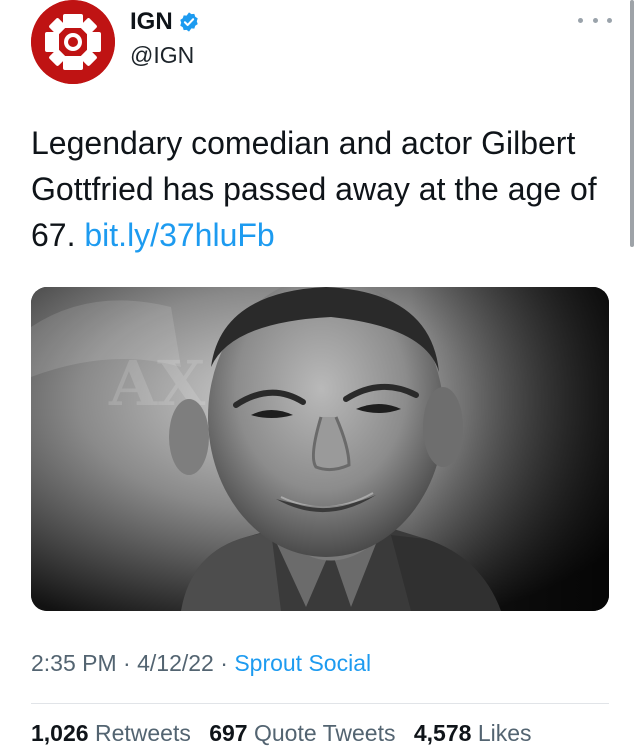 This screenshot has height=747, width=640. I want to click on likes-label: Likes, so click(504, 733).